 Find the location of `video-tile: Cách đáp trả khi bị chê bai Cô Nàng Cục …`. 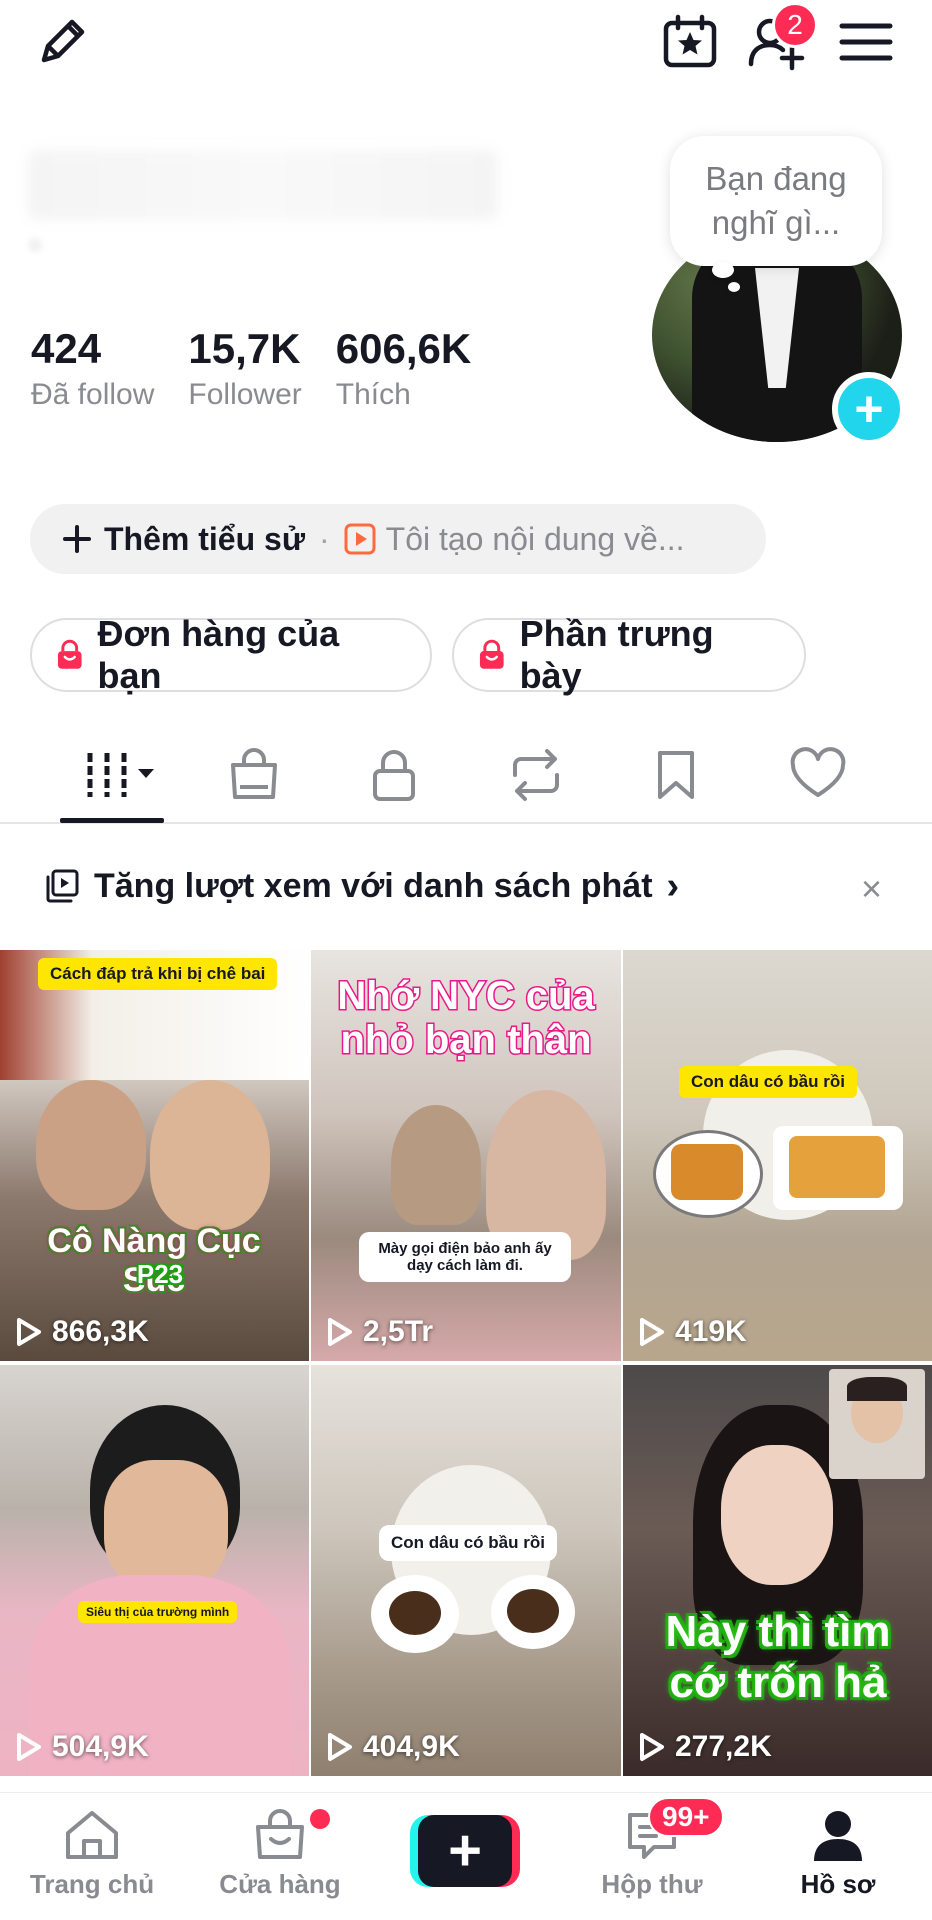

video-tile: Cách đáp trả khi bị chê bai Cô Nàng Cục … is located at coordinates (154, 1155).